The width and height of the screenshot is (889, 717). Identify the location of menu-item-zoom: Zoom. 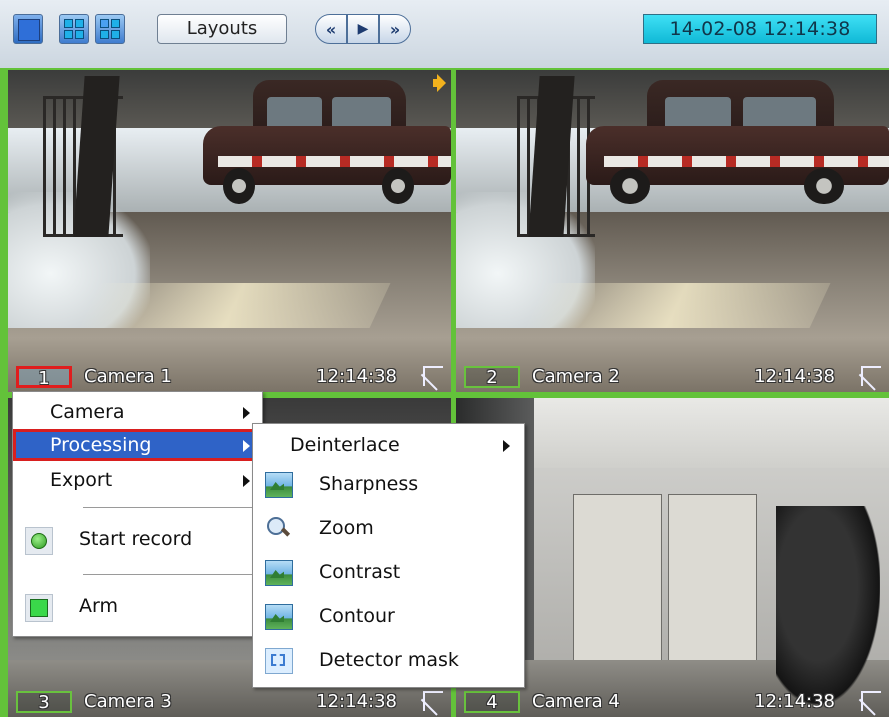
(388, 528).